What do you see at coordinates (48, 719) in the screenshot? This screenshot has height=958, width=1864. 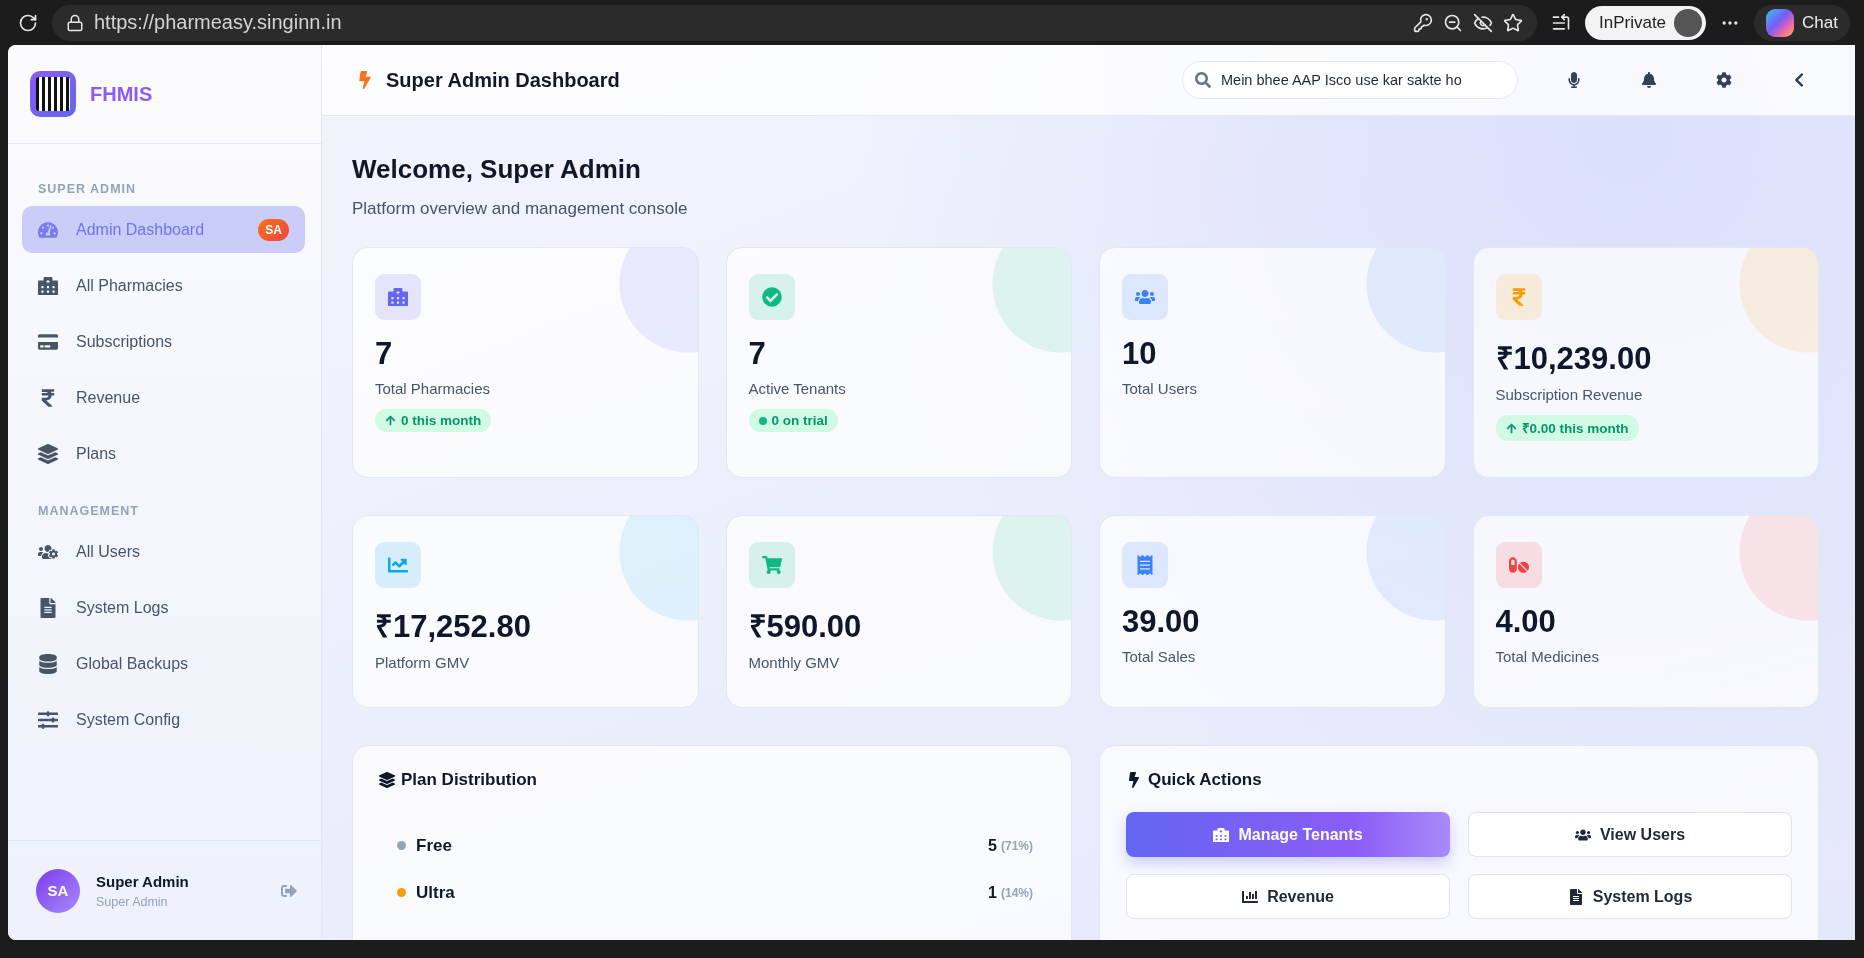 I see `sliders-icon` at bounding box center [48, 719].